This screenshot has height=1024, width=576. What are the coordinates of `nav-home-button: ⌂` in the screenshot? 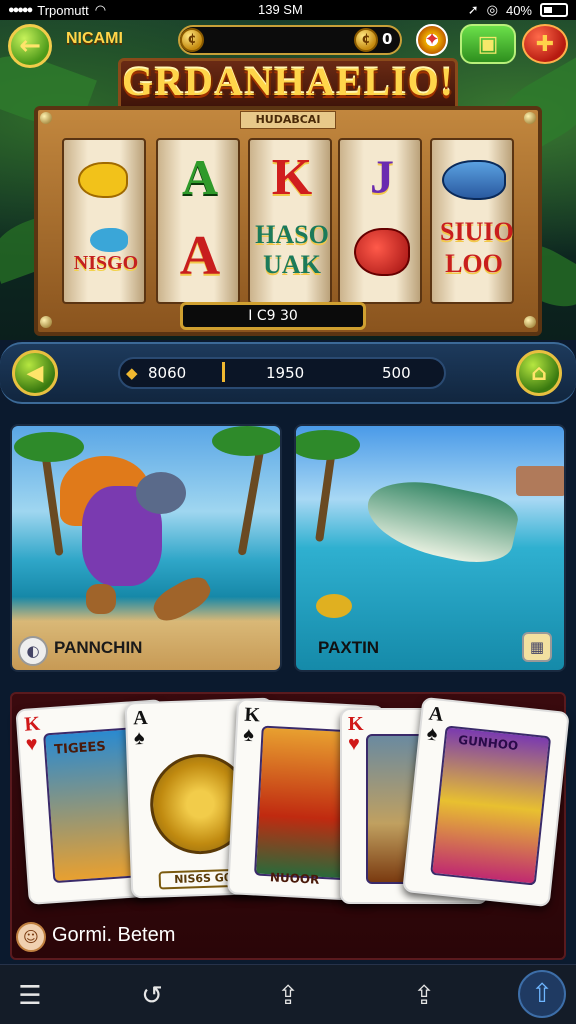 It's located at (539, 373).